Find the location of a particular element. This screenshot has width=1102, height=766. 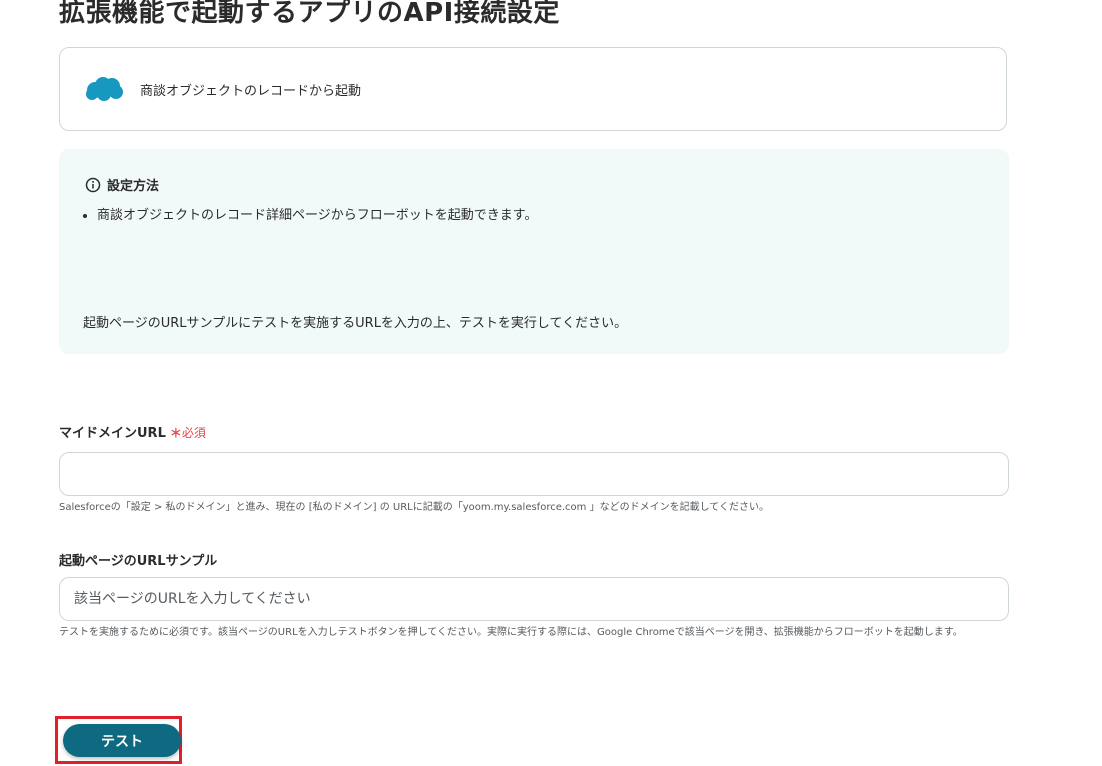

trigger-label: 商談オブジェクトのレコードから起動 is located at coordinates (251, 91).